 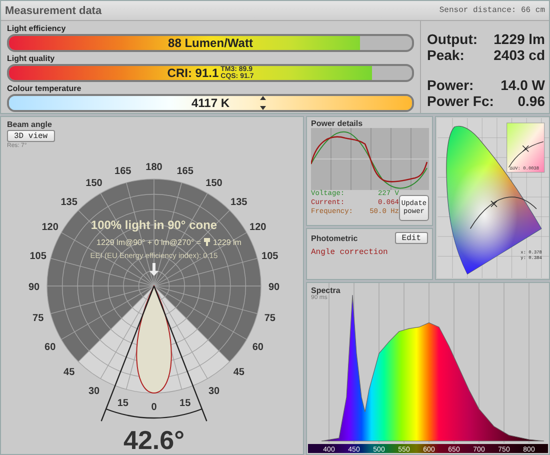 I want to click on stat-value: 14.0 W, so click(x=522, y=85).